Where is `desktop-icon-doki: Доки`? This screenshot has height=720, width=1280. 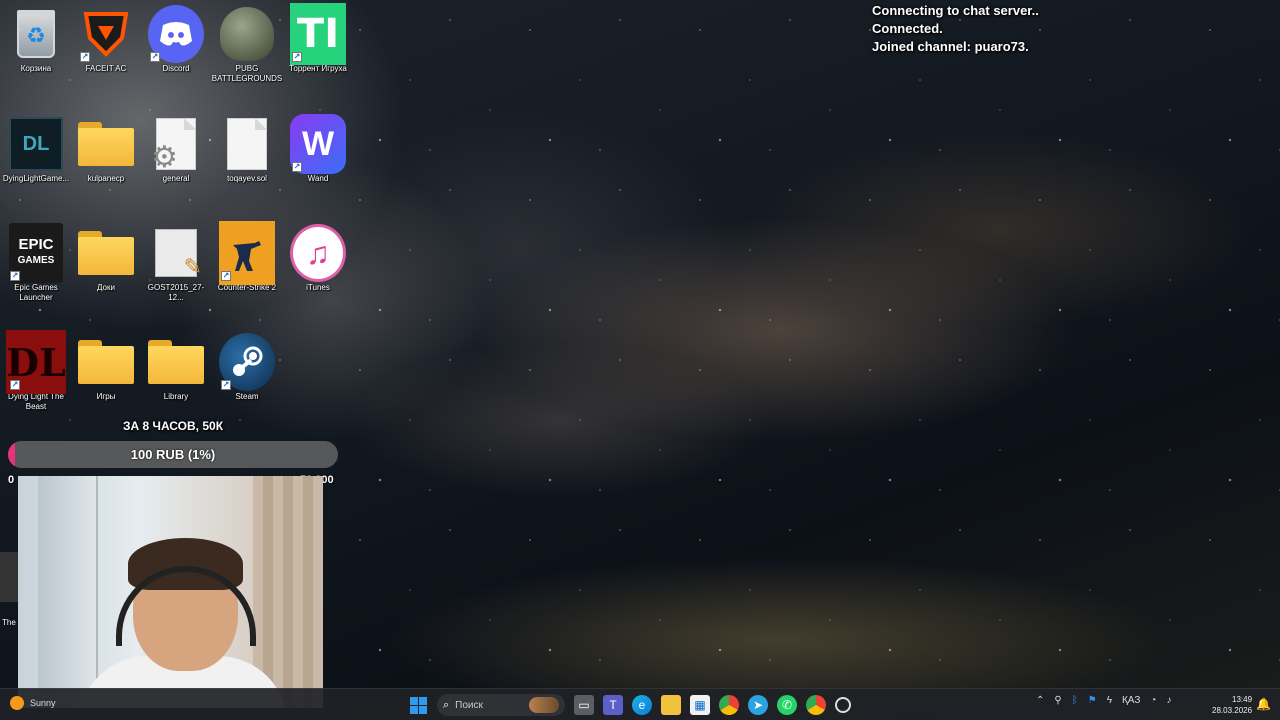 desktop-icon-doki: Доки is located at coordinates (106, 259).